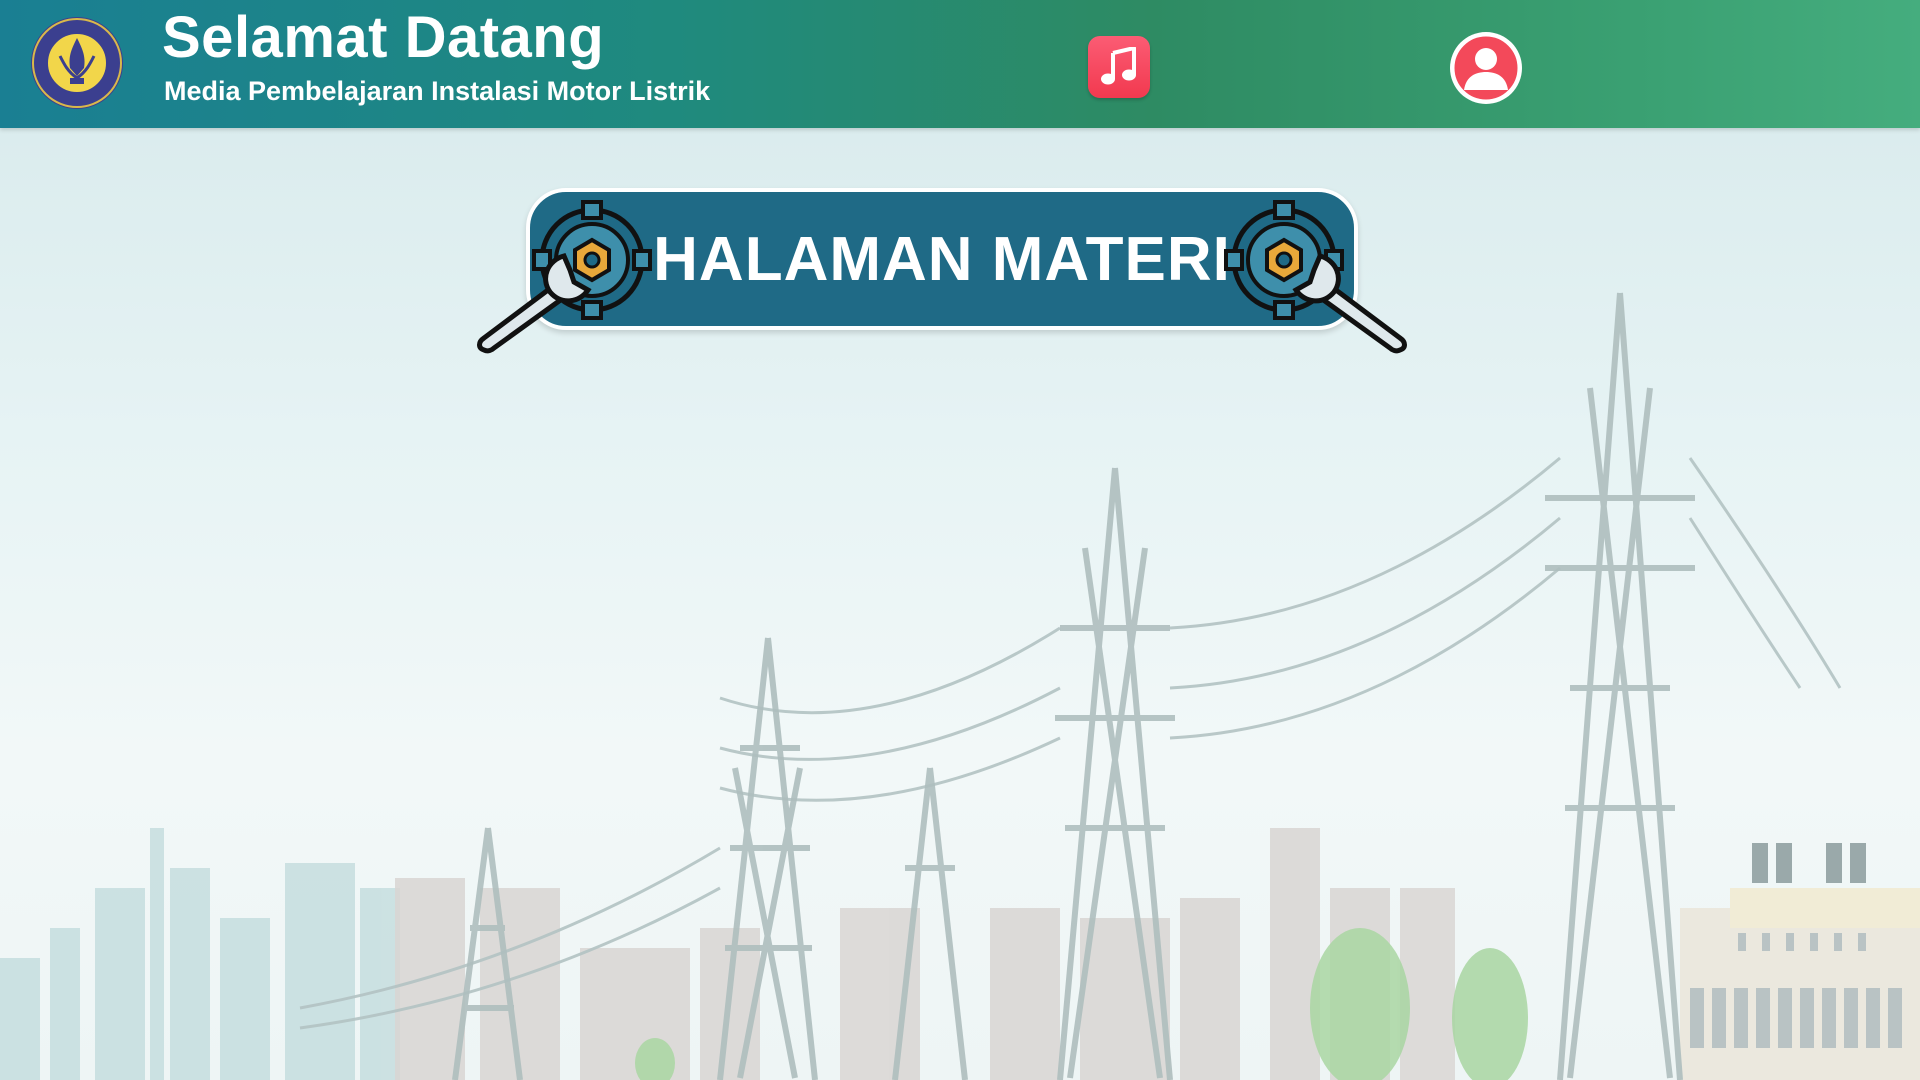 The image size is (1920, 1080). I want to click on music-button, so click(1119, 67).